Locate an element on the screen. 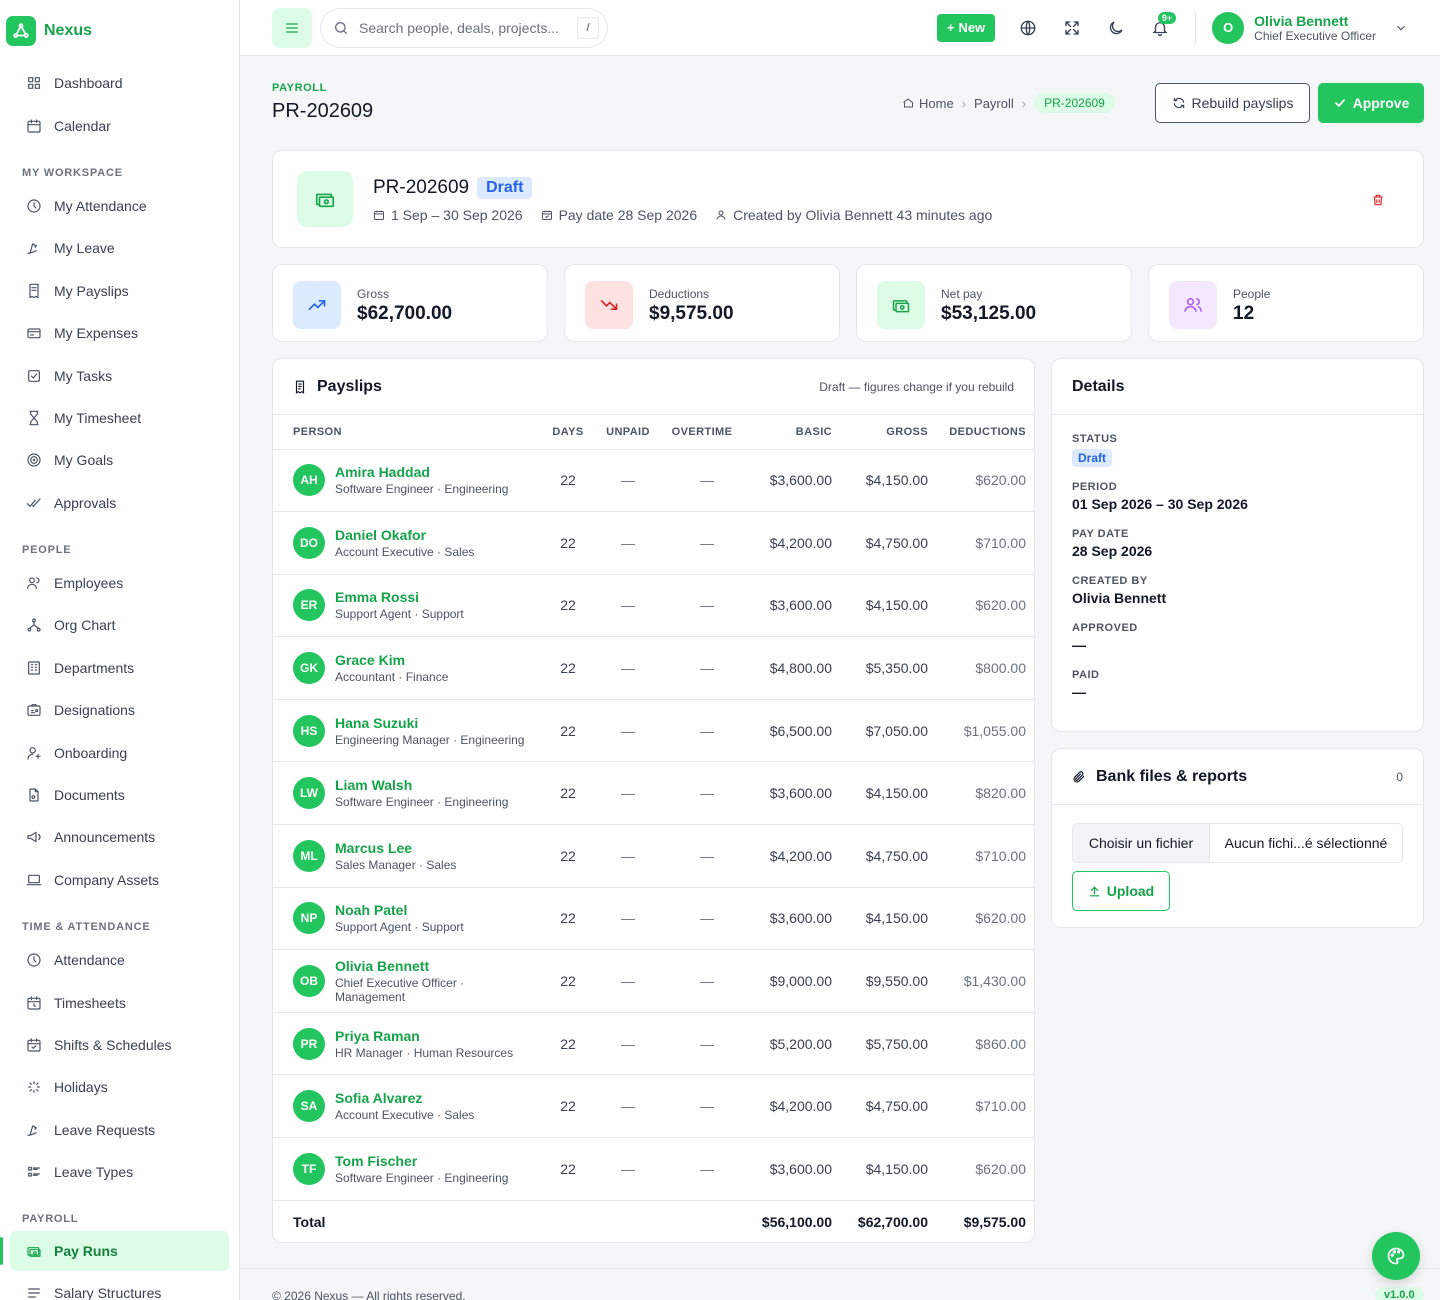 The width and height of the screenshot is (1440, 1300). sidebar-item-label: Documents is located at coordinates (89, 795).